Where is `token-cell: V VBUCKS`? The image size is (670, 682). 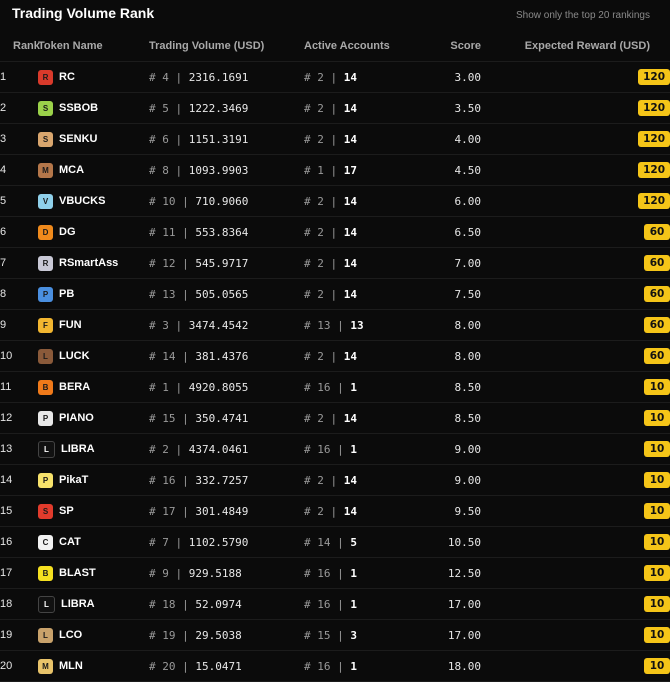 token-cell: V VBUCKS is located at coordinates (93, 201).